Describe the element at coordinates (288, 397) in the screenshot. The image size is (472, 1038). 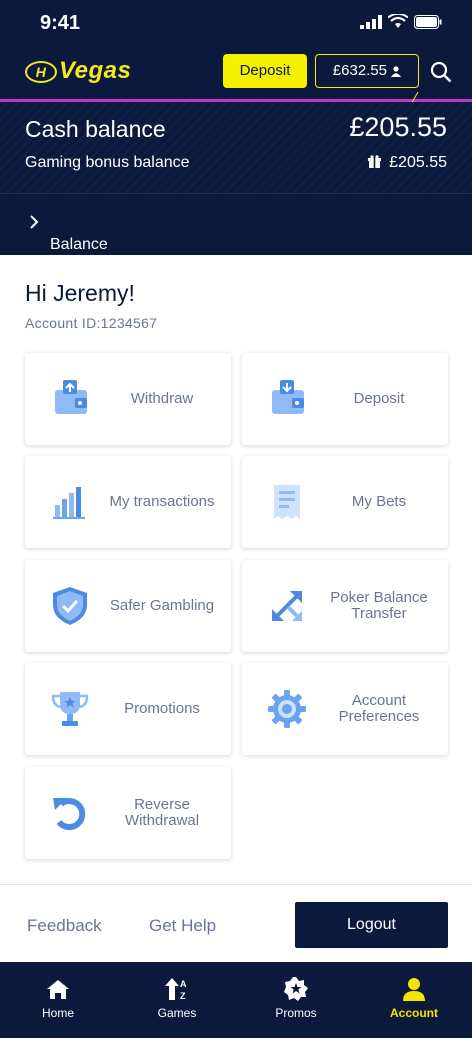
I see `wallet-down-icon` at that location.